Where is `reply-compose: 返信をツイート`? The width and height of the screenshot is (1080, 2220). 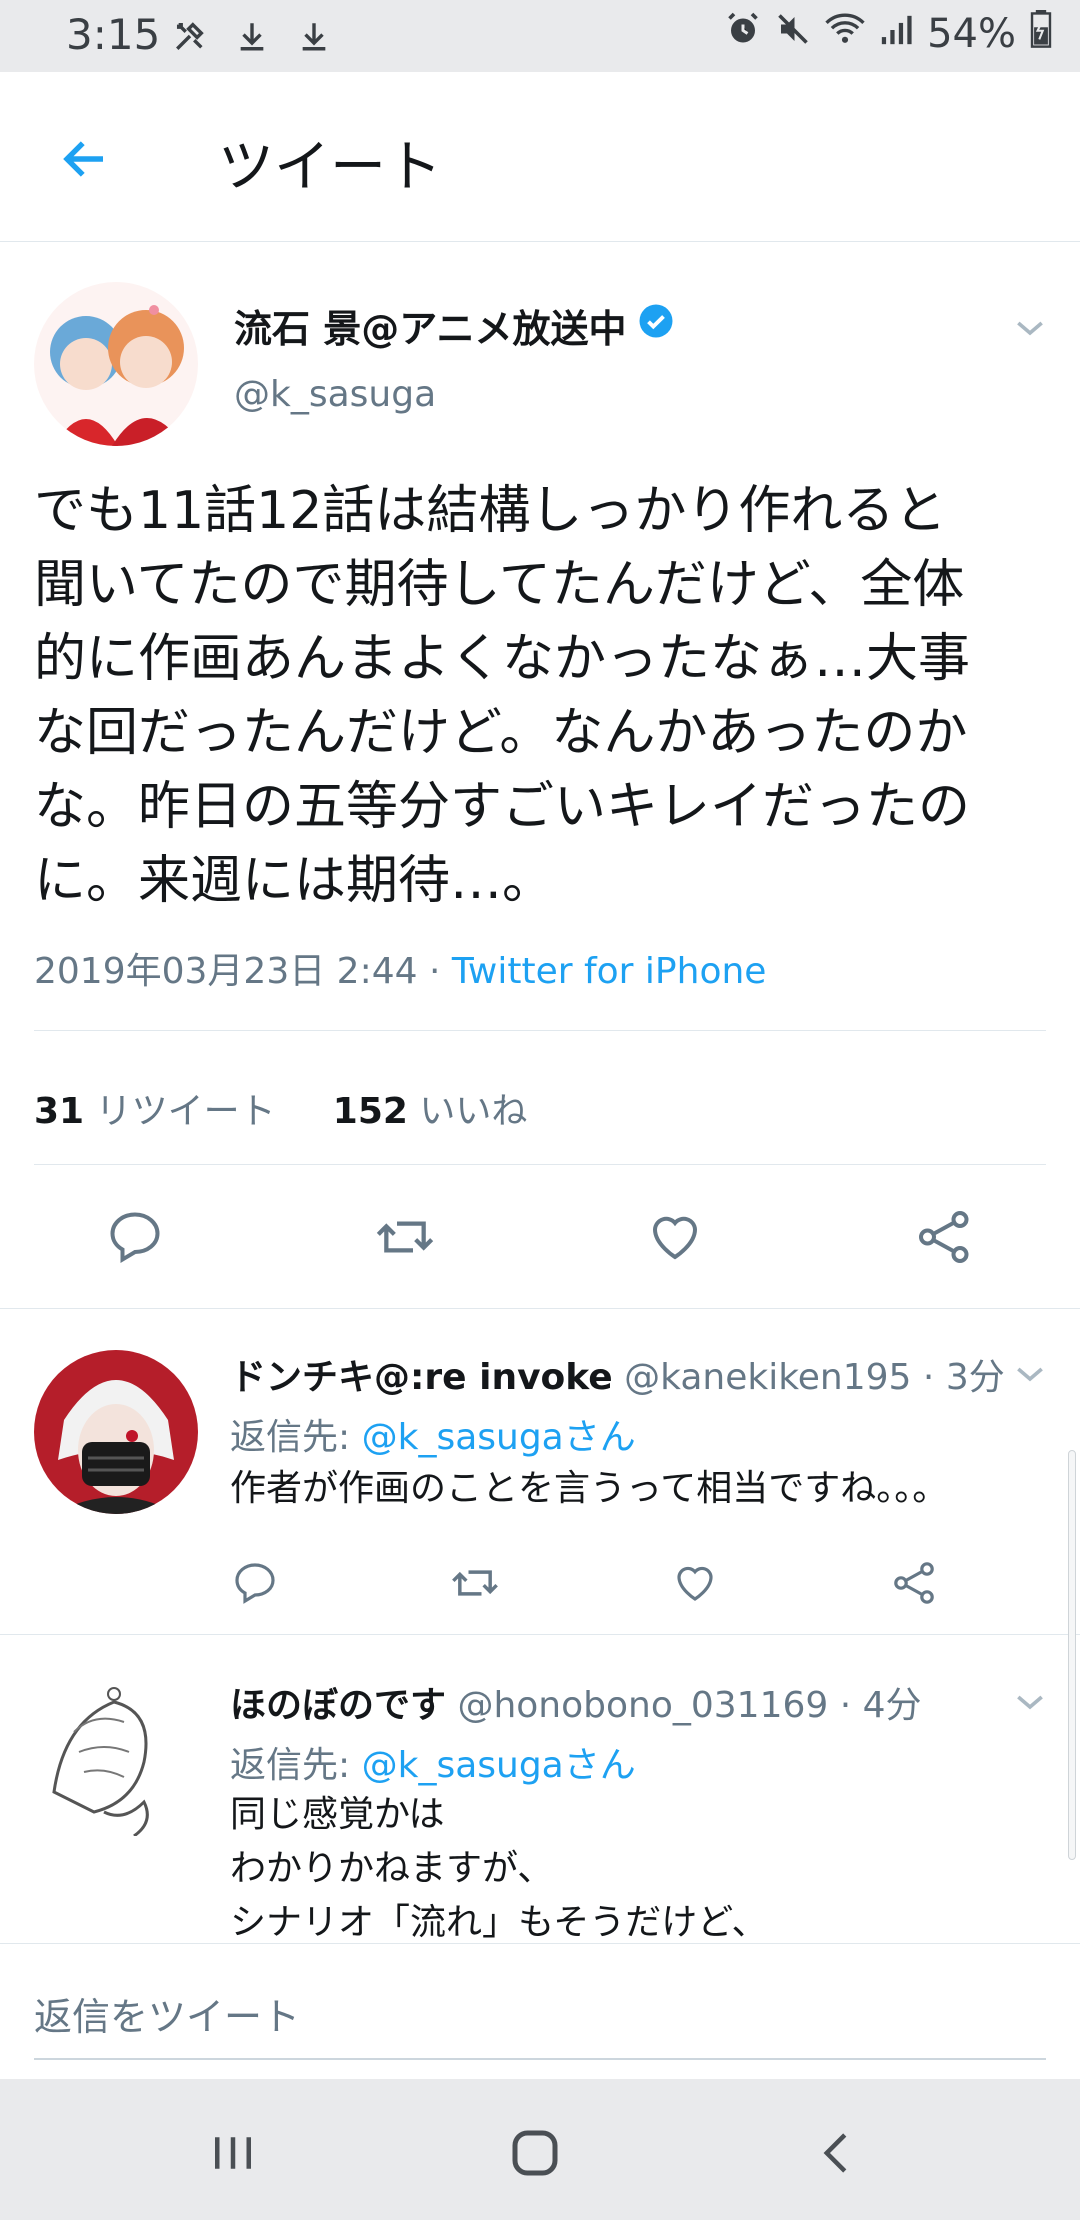 reply-compose: 返信をツイート is located at coordinates (540, 2011).